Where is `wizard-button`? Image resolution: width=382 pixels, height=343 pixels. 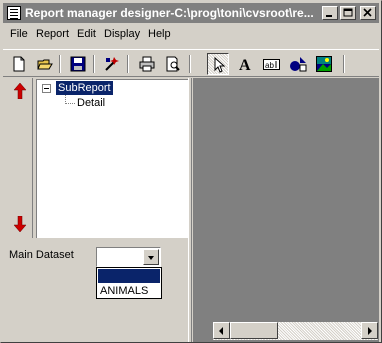
wizard-button is located at coordinates (112, 64).